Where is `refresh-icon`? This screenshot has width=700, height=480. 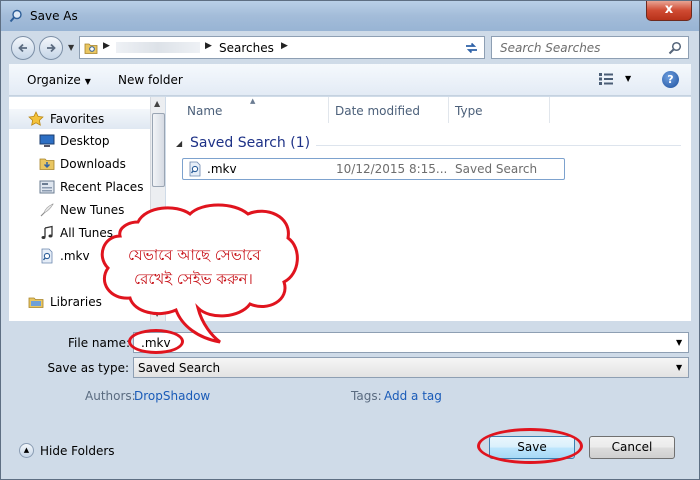
refresh-icon is located at coordinates (471, 48).